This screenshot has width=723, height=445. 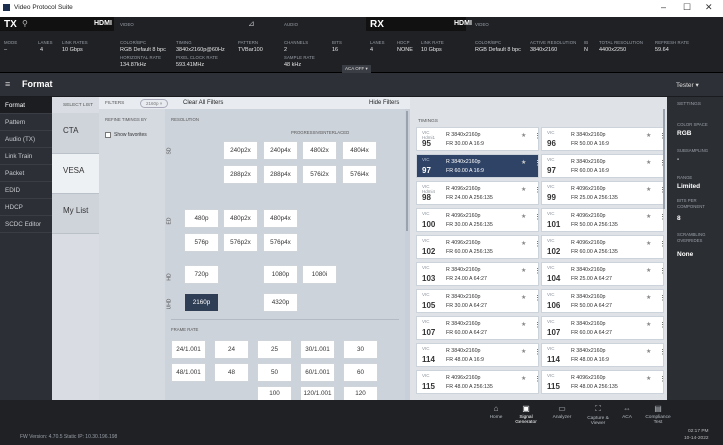 I want to click on res-1080i: 1080i, so click(x=319, y=274).